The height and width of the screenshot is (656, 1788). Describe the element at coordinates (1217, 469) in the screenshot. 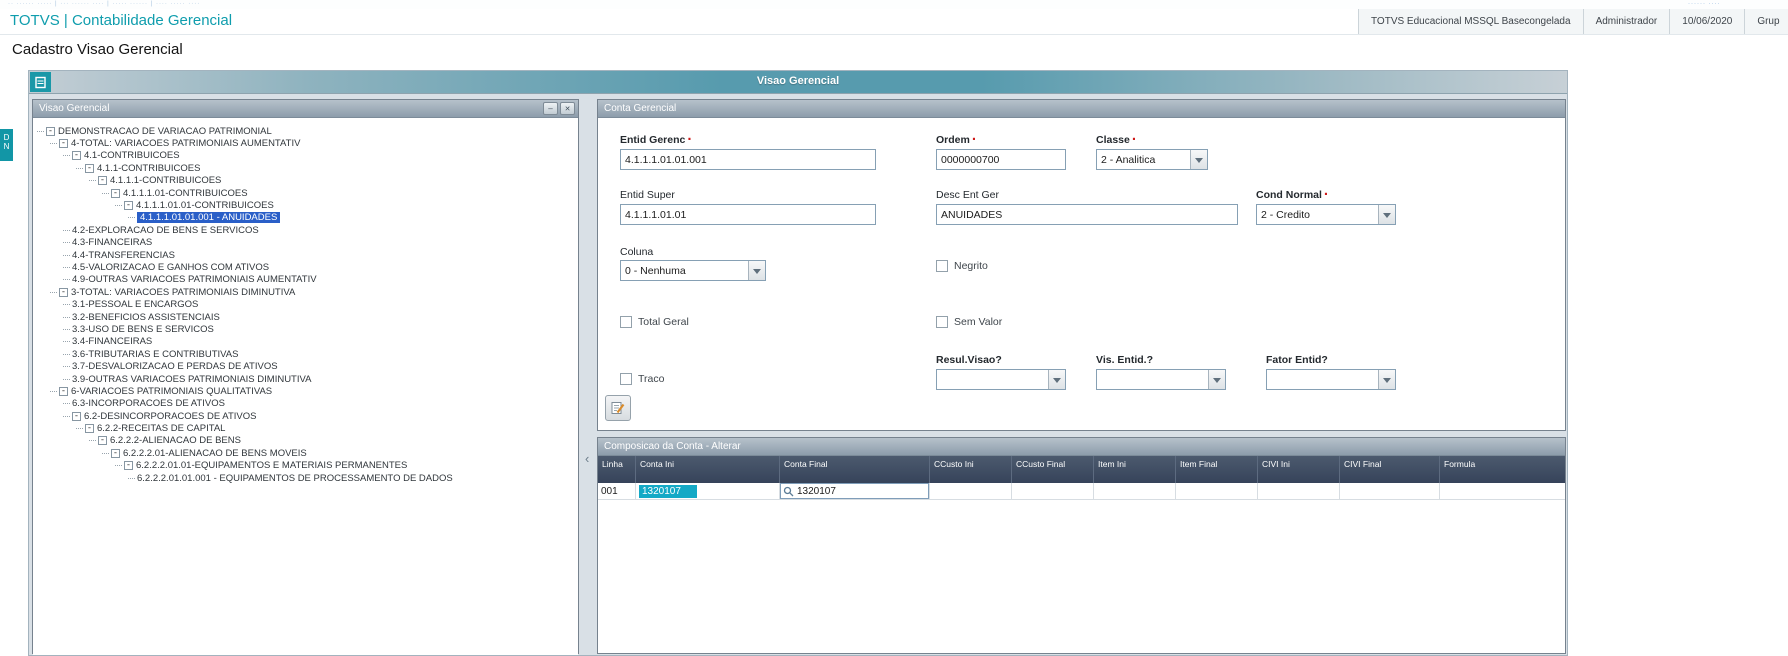

I see `grid-column-header: Item Final` at that location.